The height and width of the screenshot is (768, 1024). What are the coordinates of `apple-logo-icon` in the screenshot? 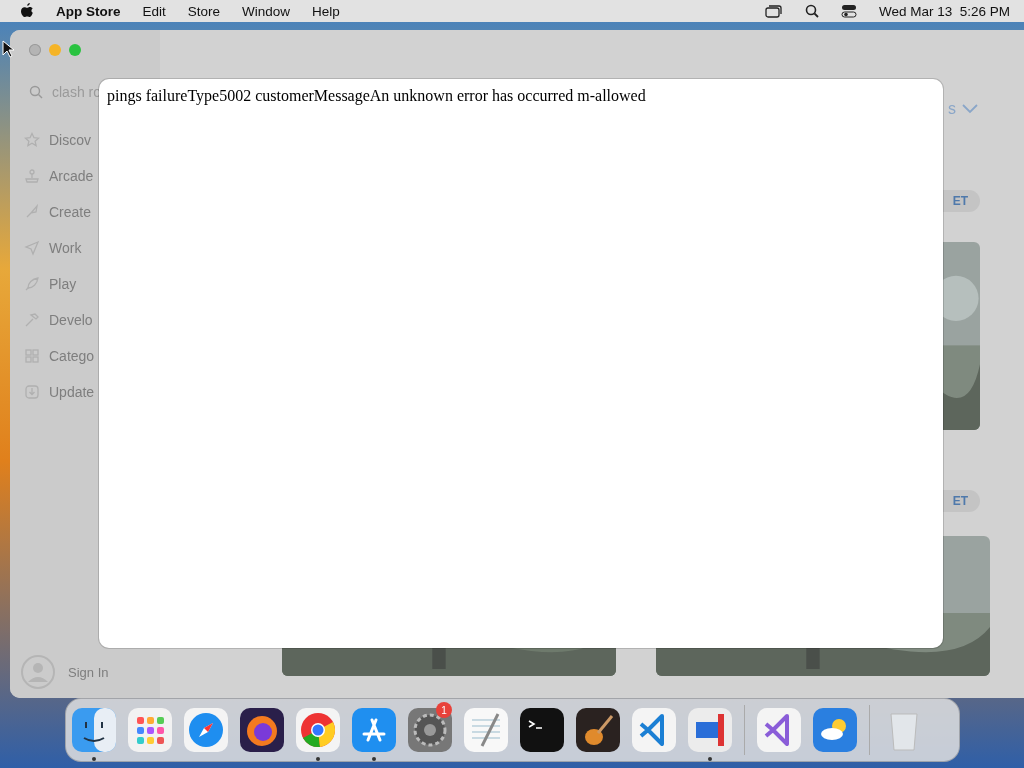 It's located at (27, 11).